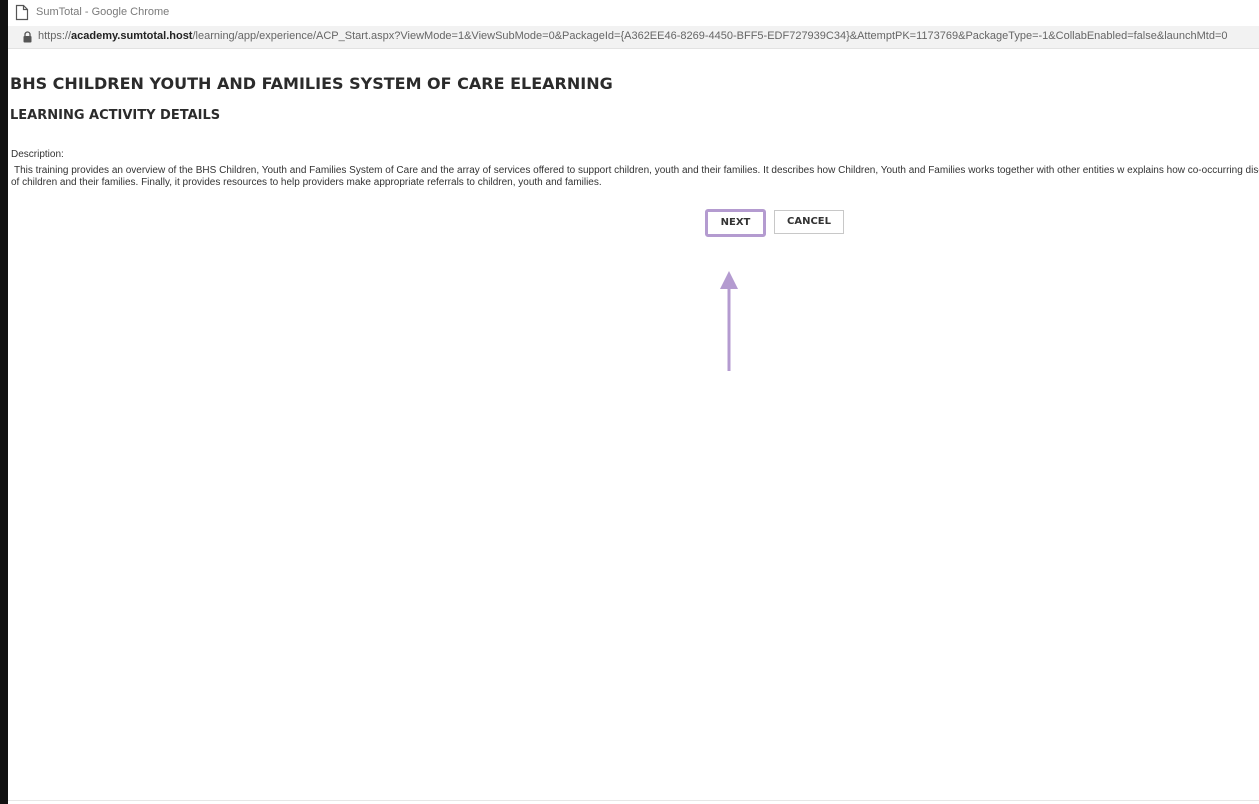 The width and height of the screenshot is (1259, 804). What do you see at coordinates (633, 13) in the screenshot?
I see `title-bar: SumTotal - Google Chrome` at bounding box center [633, 13].